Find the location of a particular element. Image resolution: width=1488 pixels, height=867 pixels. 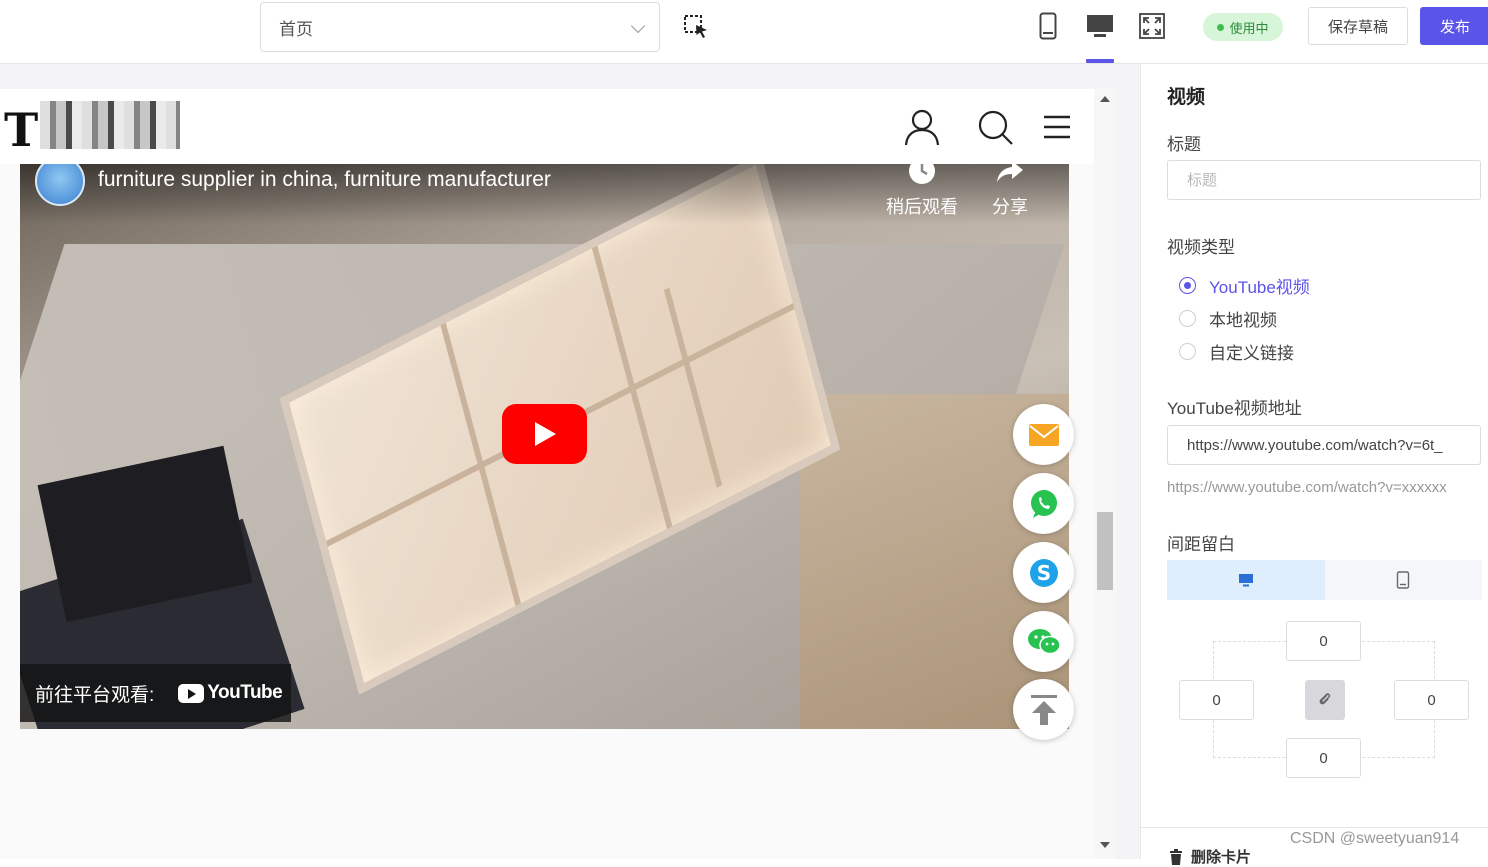

panel-title: 视频 is located at coordinates (1186, 97).